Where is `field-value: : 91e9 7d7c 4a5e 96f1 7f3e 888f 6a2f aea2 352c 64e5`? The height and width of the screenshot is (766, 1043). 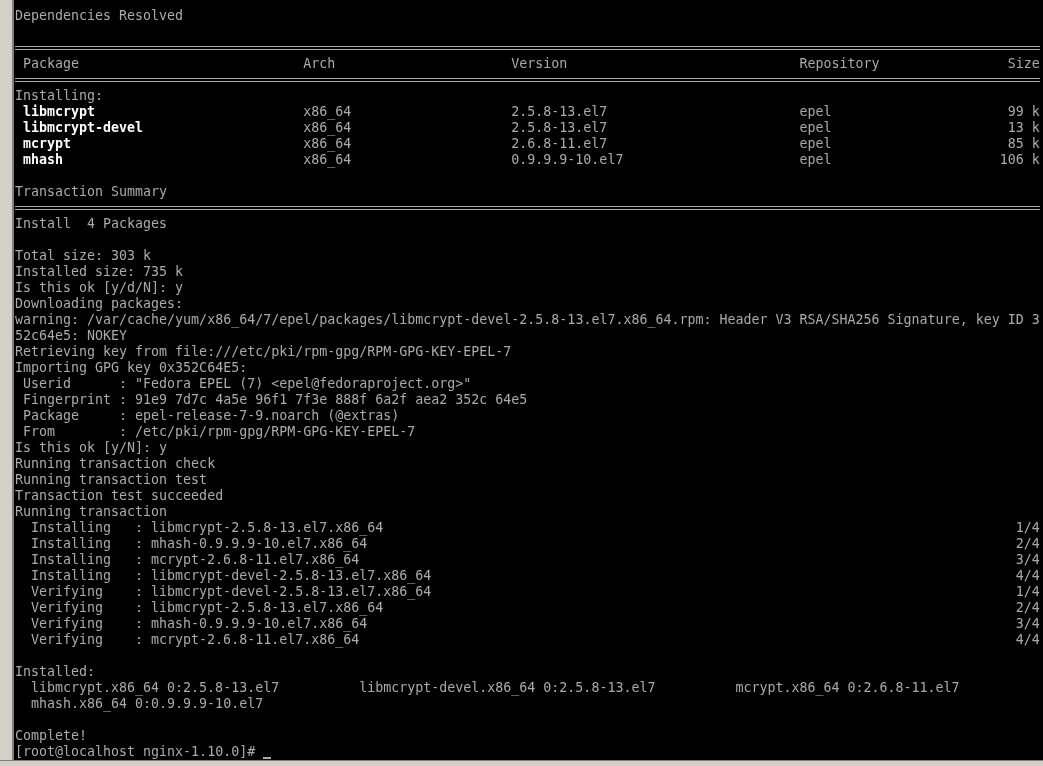 field-value: : 91e9 7d7c 4a5e 96f1 7f3e 888f 6a2f aea2 352c 64e5 is located at coordinates (323, 399).